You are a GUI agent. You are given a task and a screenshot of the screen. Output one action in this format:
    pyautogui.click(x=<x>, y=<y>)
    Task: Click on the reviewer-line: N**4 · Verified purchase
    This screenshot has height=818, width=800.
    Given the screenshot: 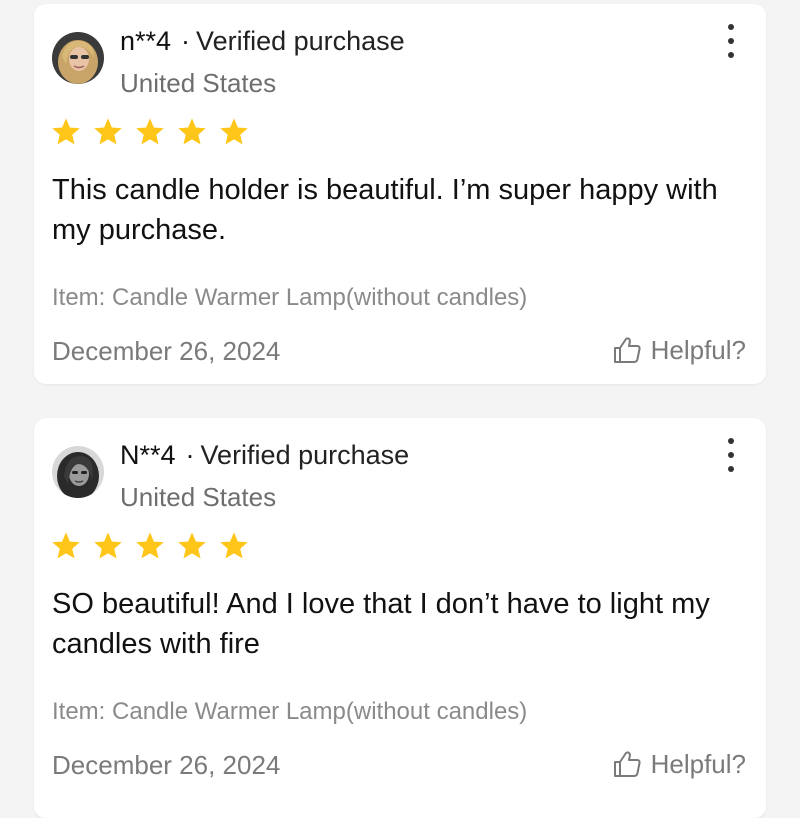 What is the action you would take?
    pyautogui.click(x=264, y=455)
    